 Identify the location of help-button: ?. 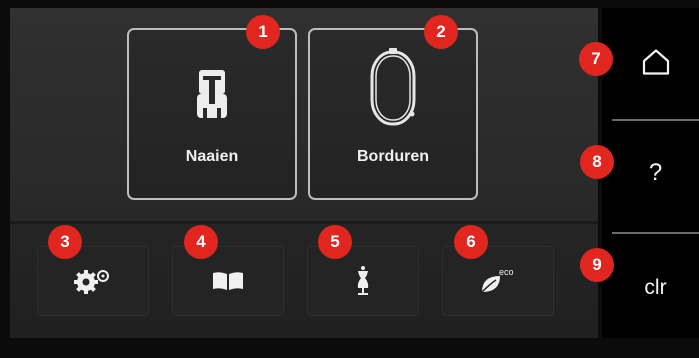
(655, 173).